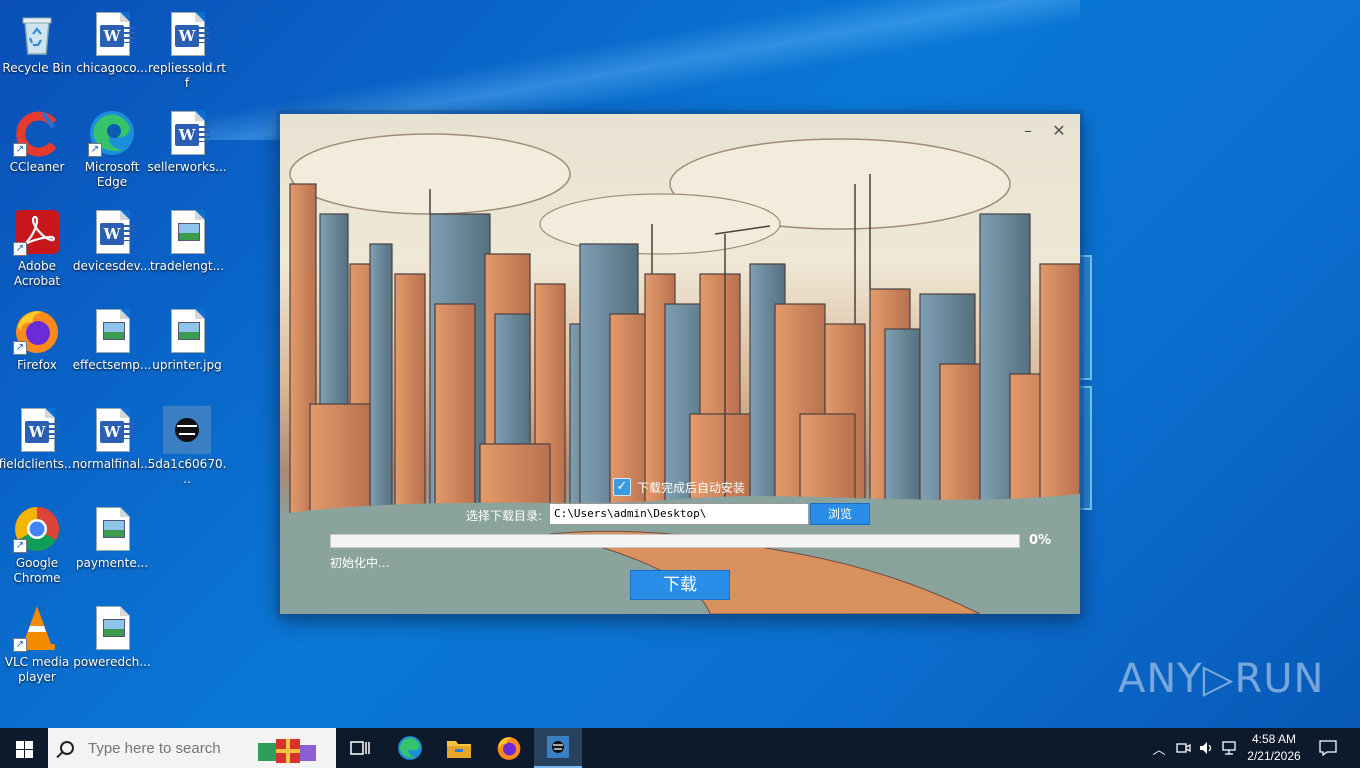 Image resolution: width=1360 pixels, height=768 pixels. Describe the element at coordinates (37, 34) in the screenshot. I see `recycle-bin-icon` at that location.